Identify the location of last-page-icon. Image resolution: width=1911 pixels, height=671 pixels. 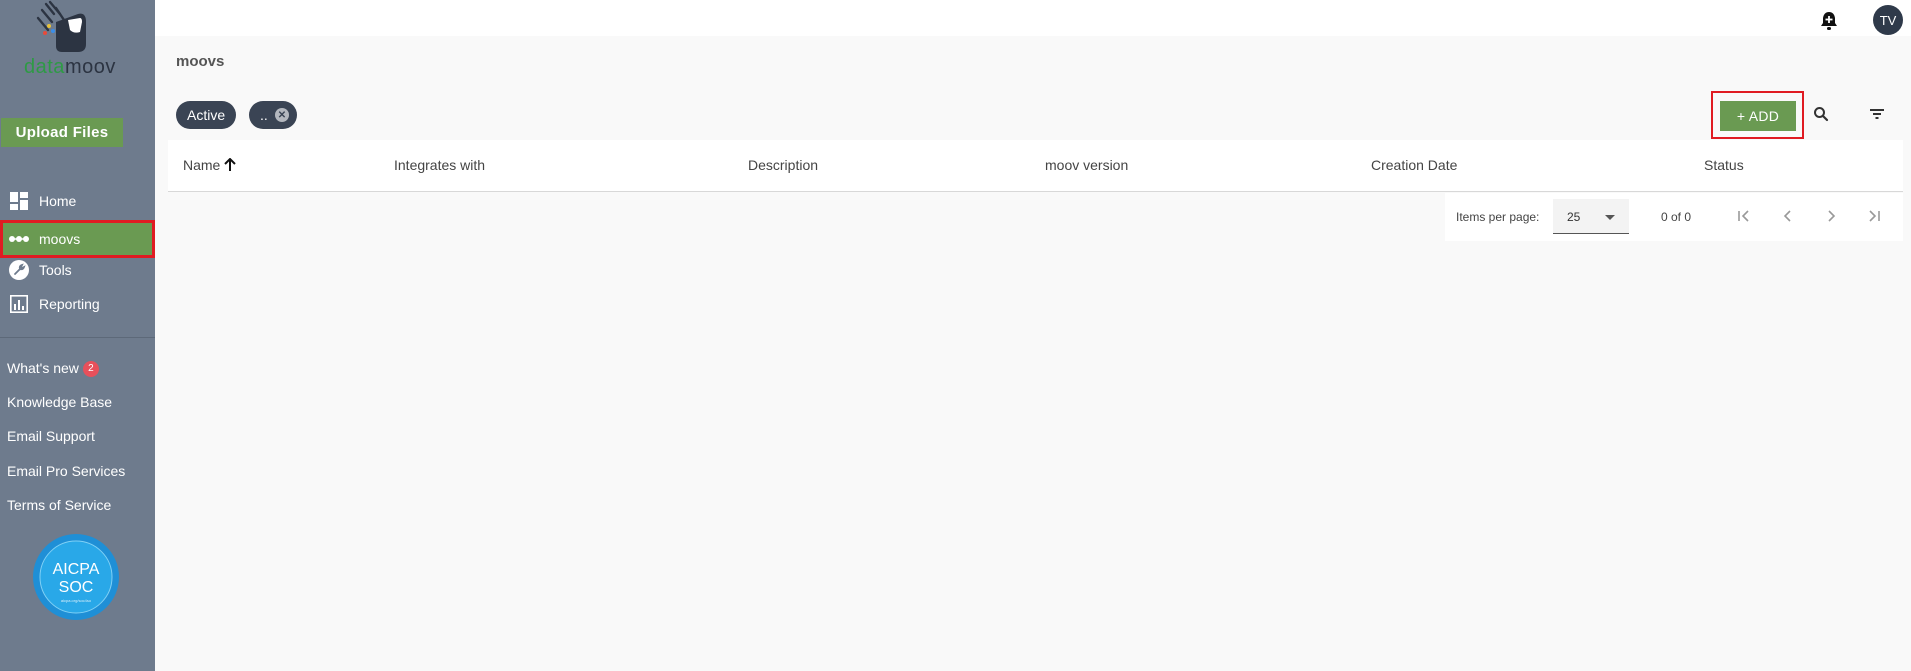
(1874, 216).